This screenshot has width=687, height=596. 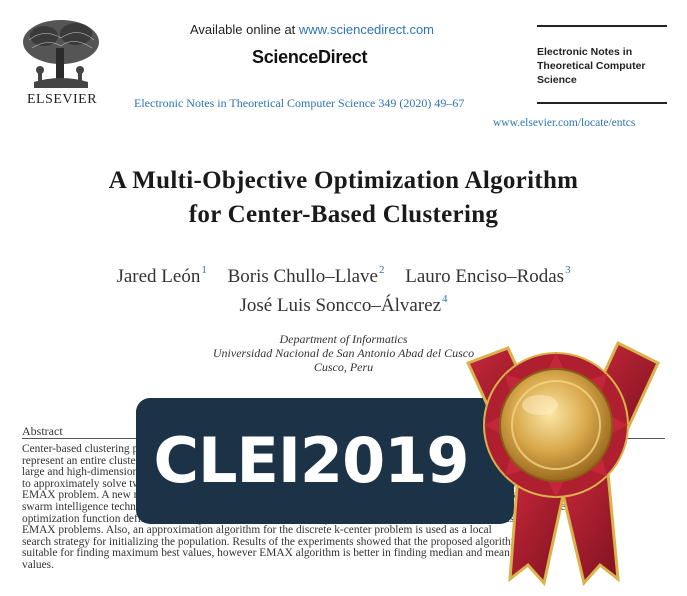 I want to click on sciencedirect-link: www.sciencedirect.com, so click(x=366, y=29).